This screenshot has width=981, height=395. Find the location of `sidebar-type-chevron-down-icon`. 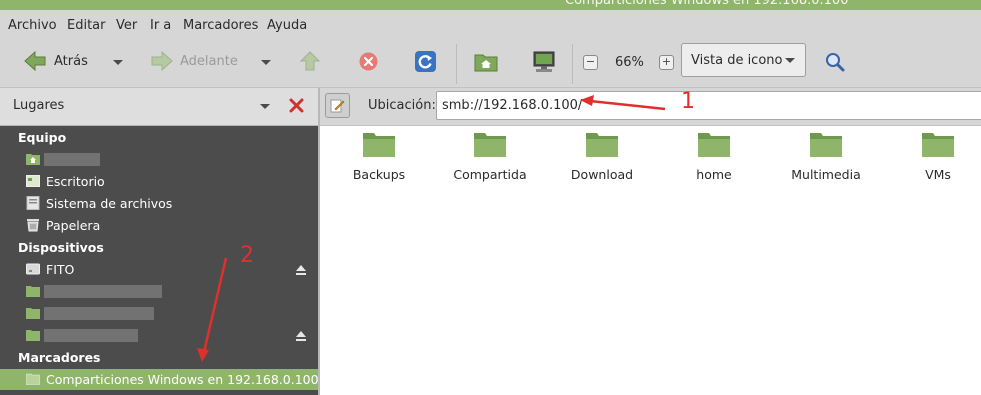

sidebar-type-chevron-down-icon is located at coordinates (265, 106).